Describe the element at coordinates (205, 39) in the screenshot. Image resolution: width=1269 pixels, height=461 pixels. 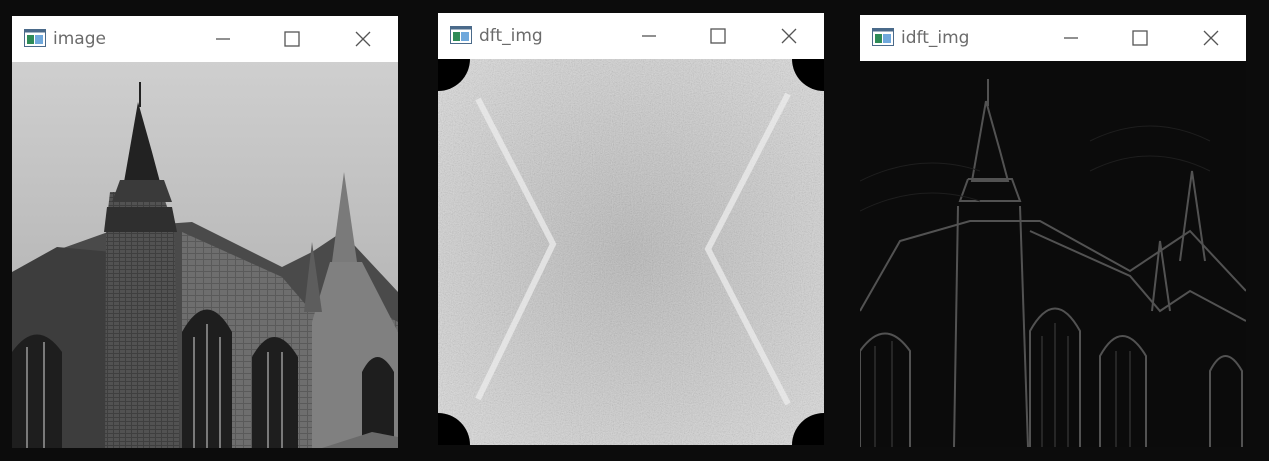
I see `window-titlebar: image` at that location.